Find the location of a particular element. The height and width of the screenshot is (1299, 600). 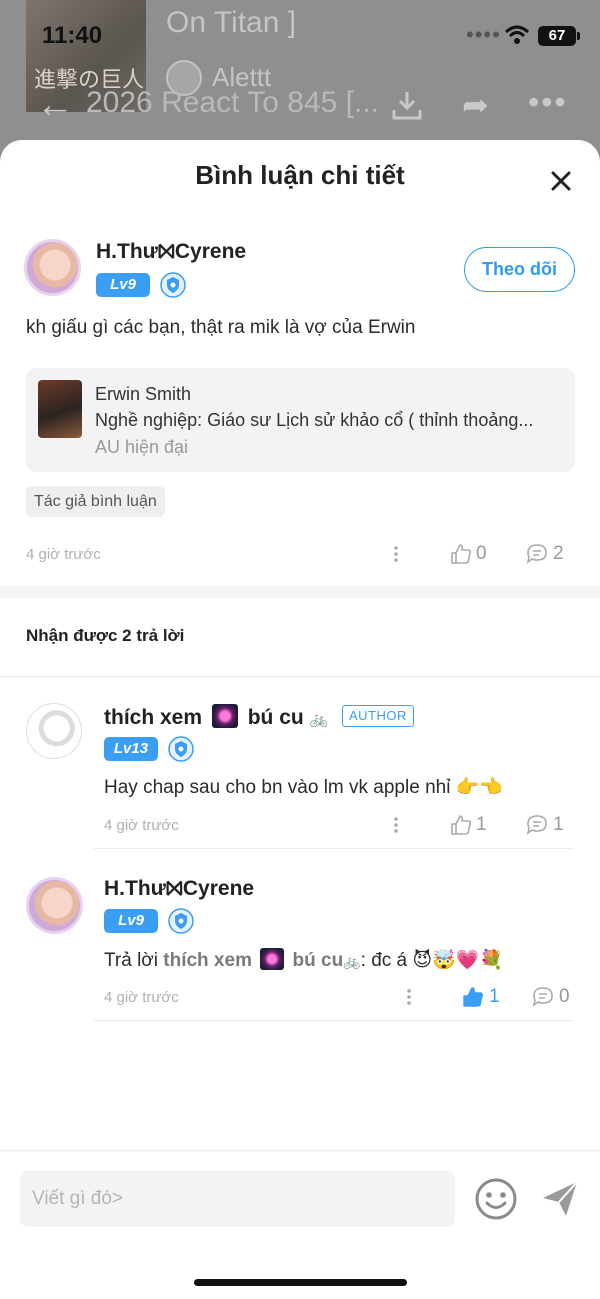

reply-mention-part2: bú cu is located at coordinates (318, 960).